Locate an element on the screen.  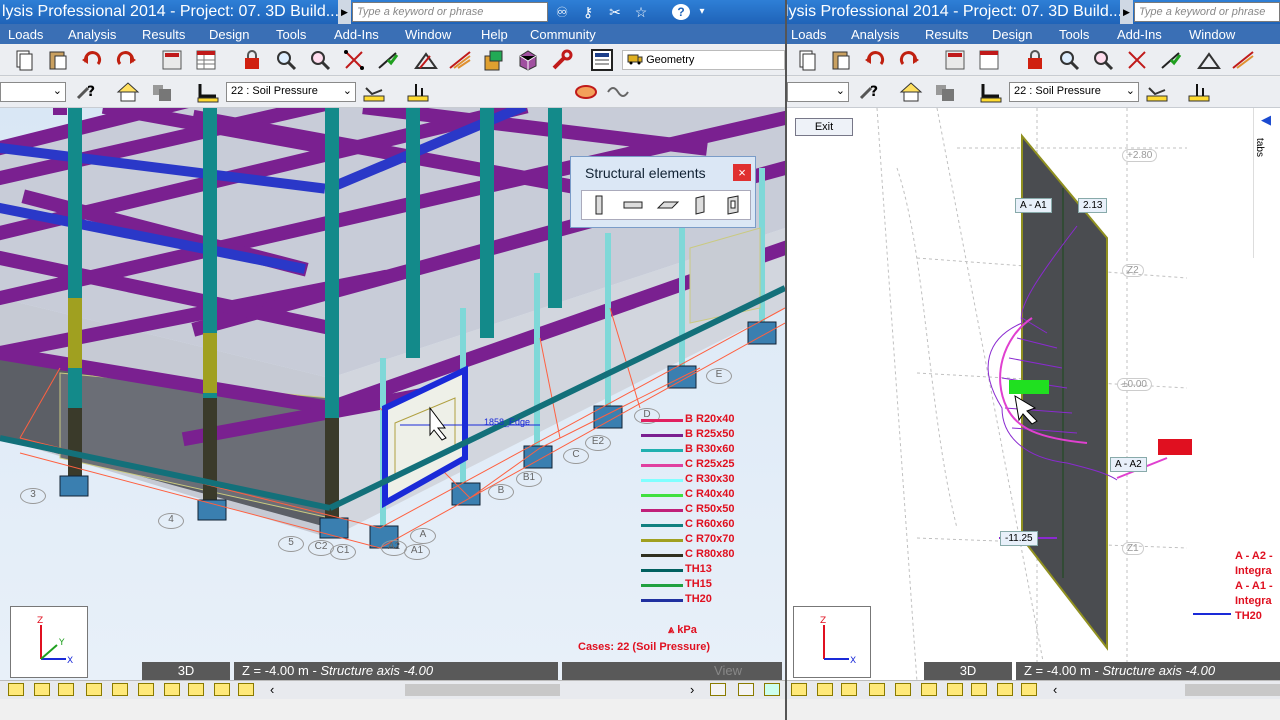
selection-combo: ⌄ is located at coordinates (33, 92).